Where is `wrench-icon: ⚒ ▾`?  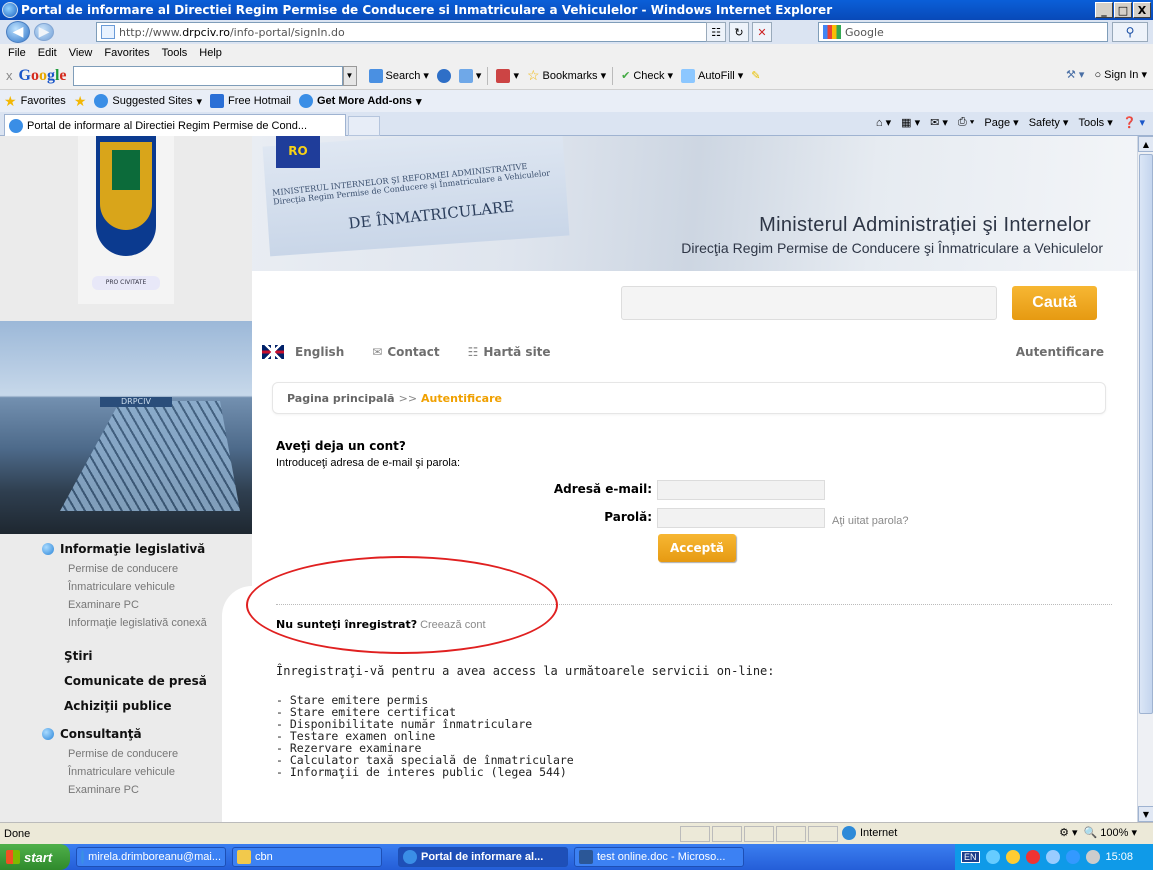
wrench-icon: ⚒ ▾ is located at coordinates (1075, 74).